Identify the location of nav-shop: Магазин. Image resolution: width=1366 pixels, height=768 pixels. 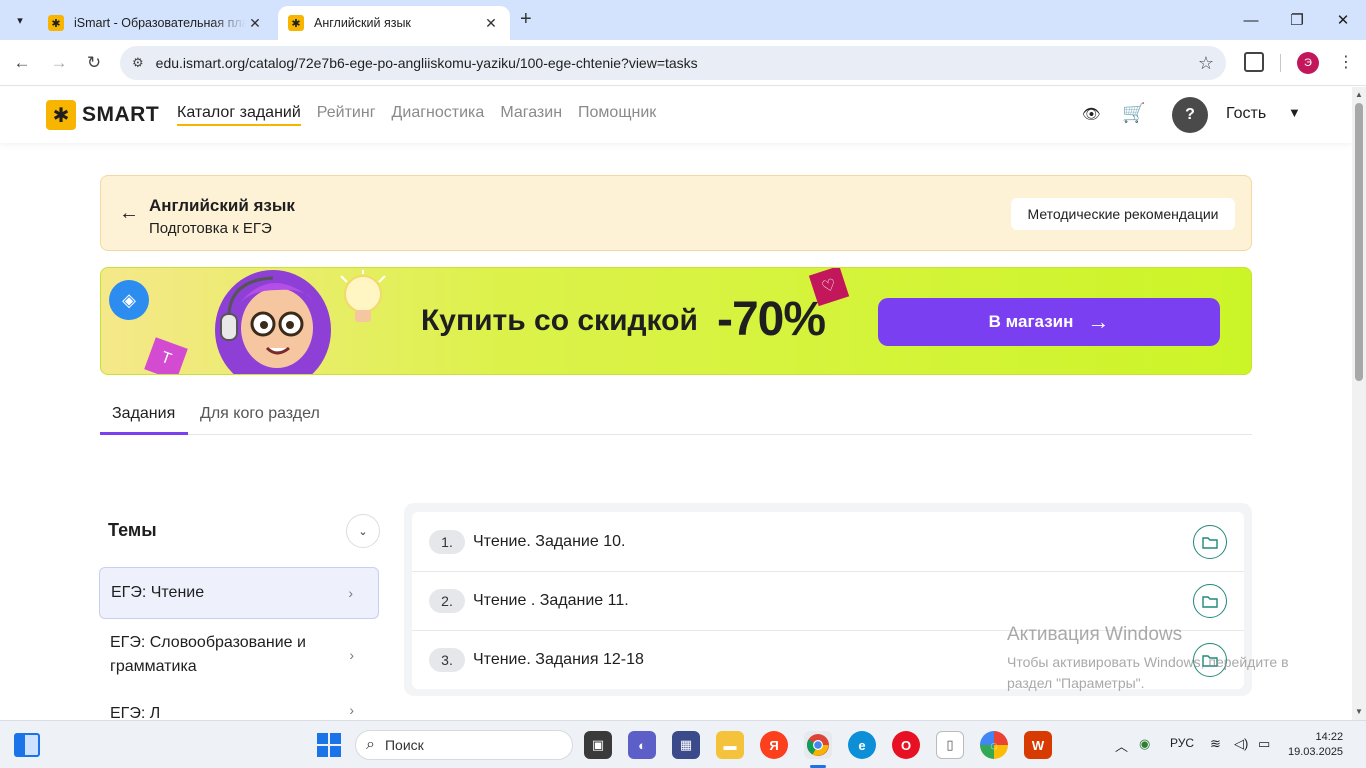
(531, 115).